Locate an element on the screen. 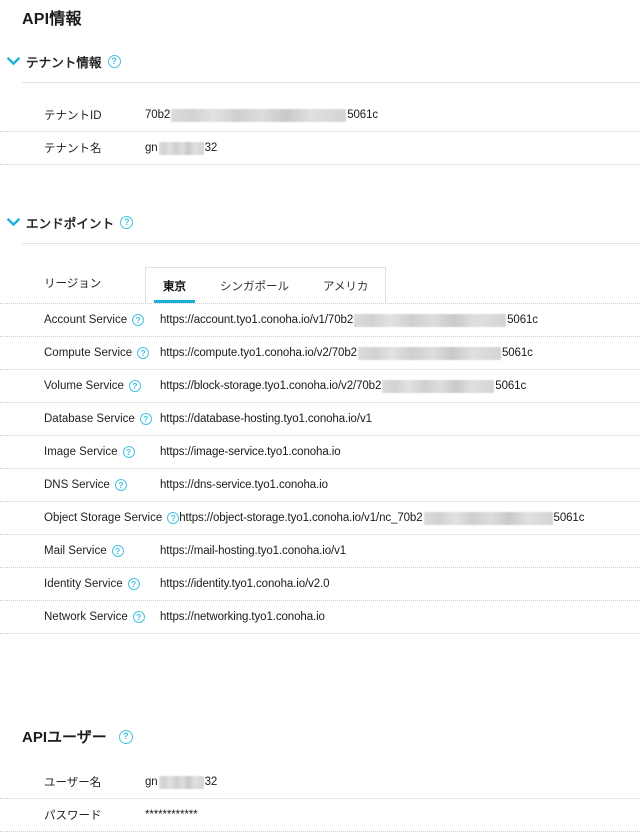 This screenshot has height=838, width=640. row-label: Volume Service ? is located at coordinates (80, 386).